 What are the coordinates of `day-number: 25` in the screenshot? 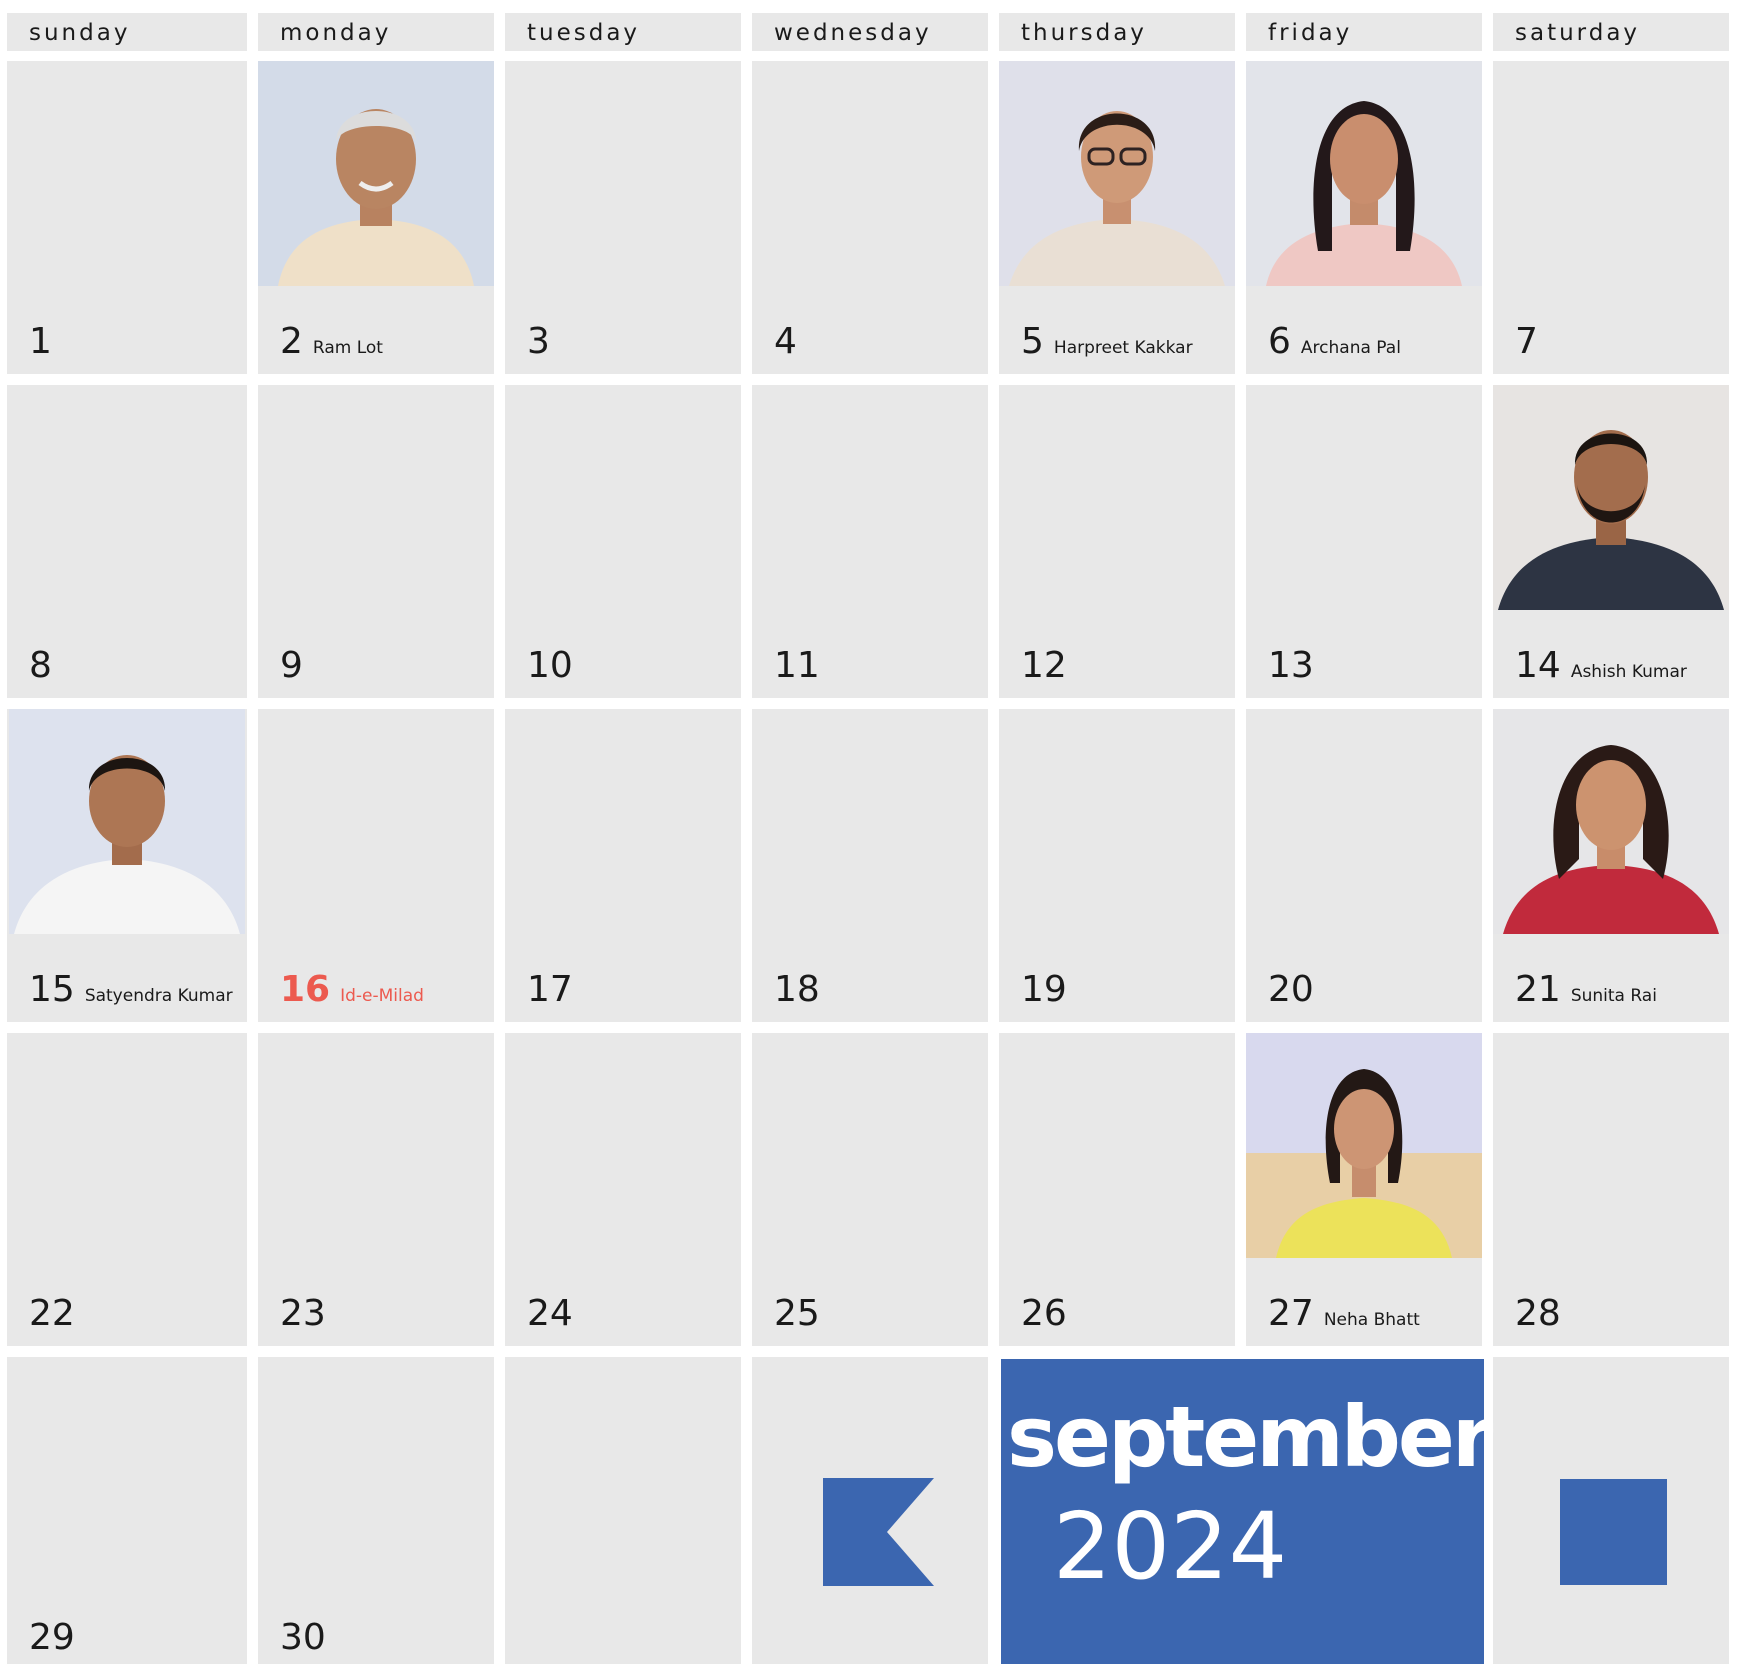 It's located at (797, 1313).